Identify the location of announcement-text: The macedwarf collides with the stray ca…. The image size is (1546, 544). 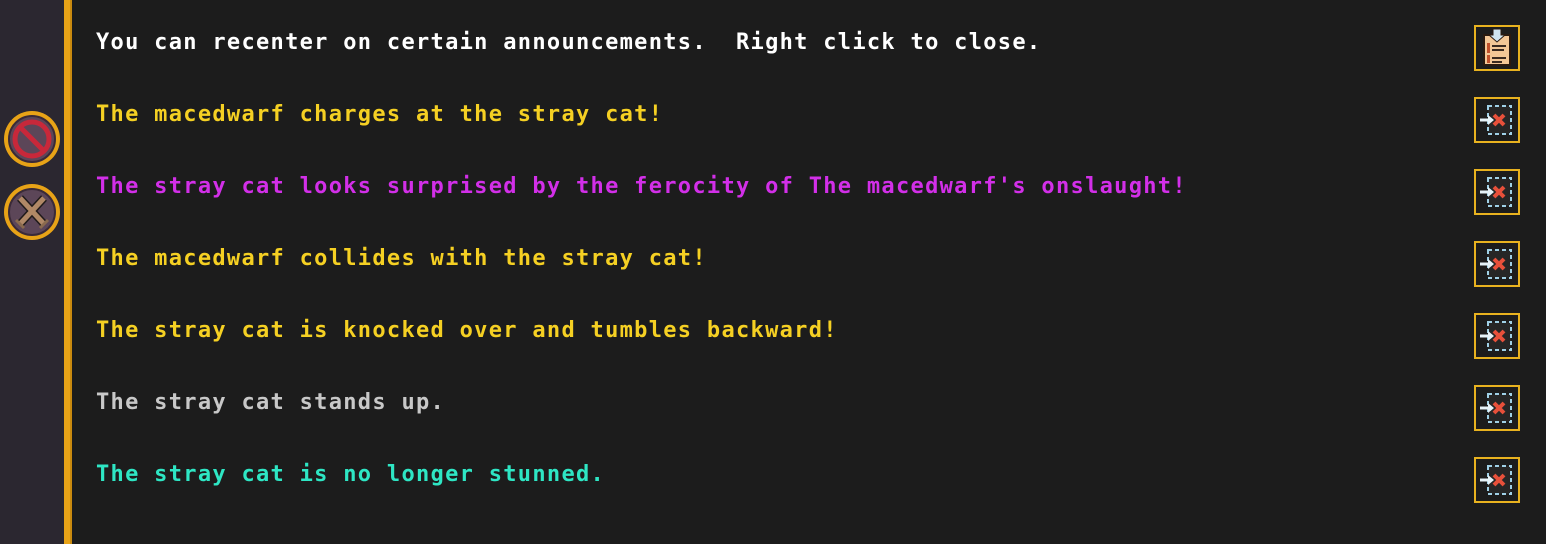
(401, 258).